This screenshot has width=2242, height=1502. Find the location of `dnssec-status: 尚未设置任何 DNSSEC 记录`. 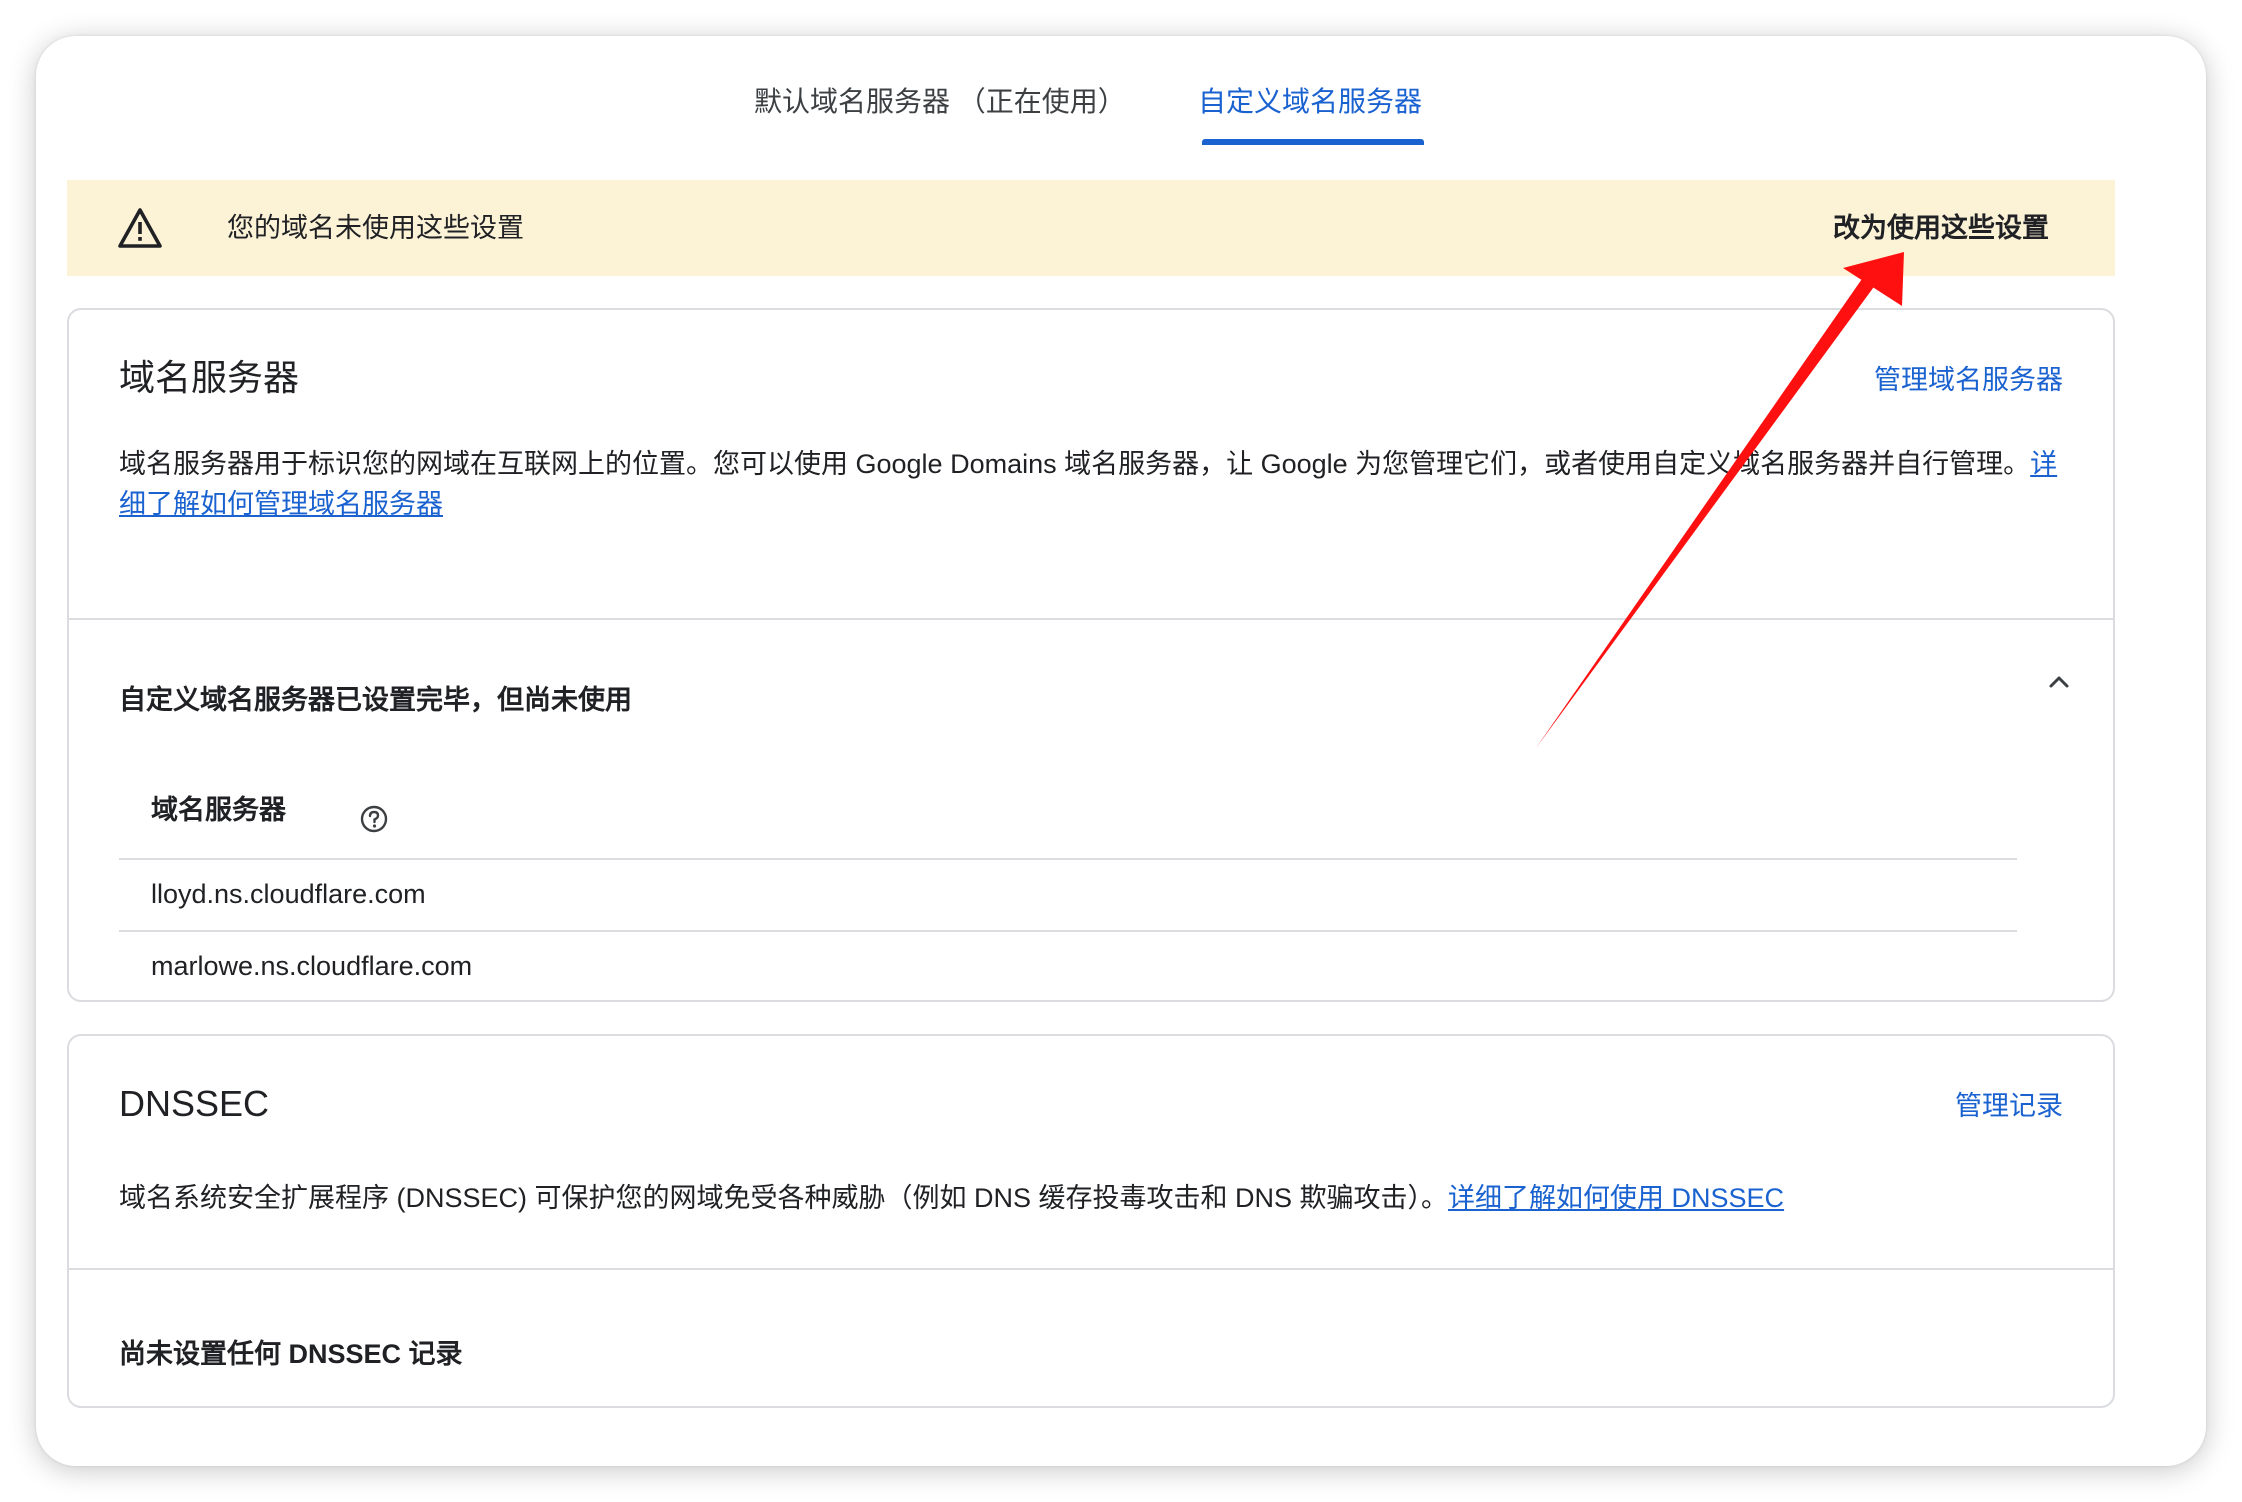

dnssec-status: 尚未设置任何 DNSSEC 记录 is located at coordinates (291, 1354).